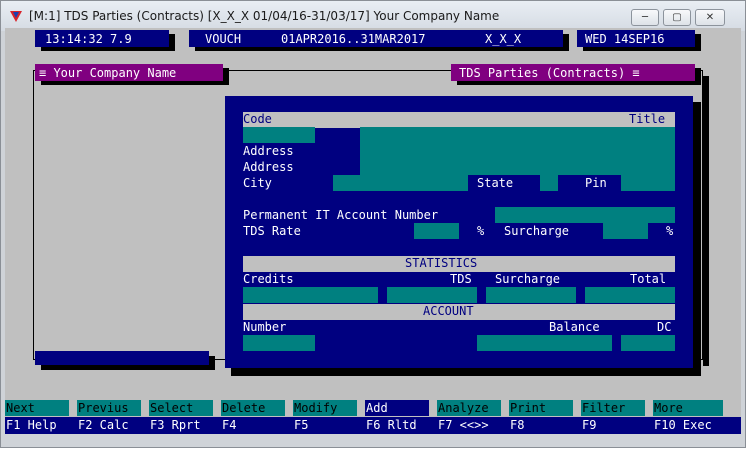 Image resolution: width=748 pixels, height=450 pixels. What do you see at coordinates (528, 408) in the screenshot?
I see `fkey-print-label: Print` at bounding box center [528, 408].